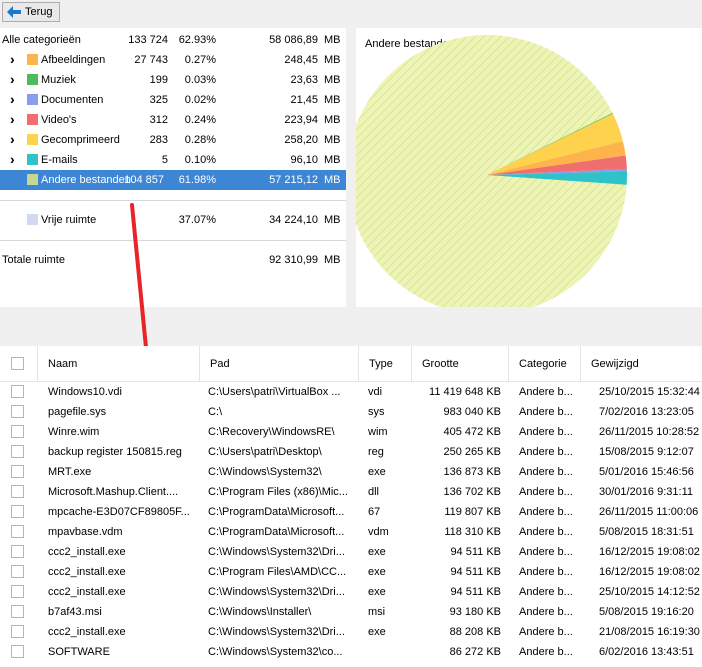 The image size is (702, 667). What do you see at coordinates (173, 100) in the screenshot?
I see `category-row: › Documenten 325 0.02% 21,45 MB` at bounding box center [173, 100].